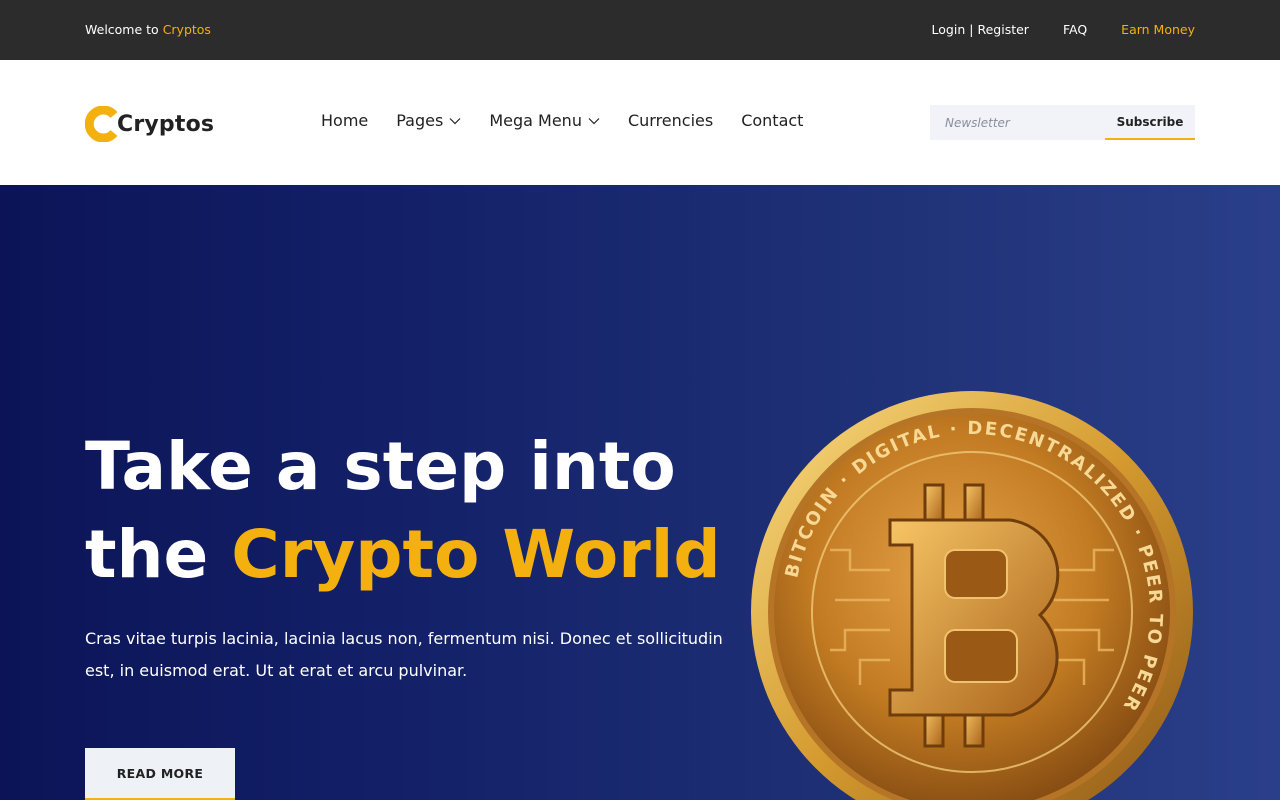 The image size is (1280, 800). What do you see at coordinates (1158, 29) in the screenshot?
I see `earn-money-link: Earn Money` at bounding box center [1158, 29].